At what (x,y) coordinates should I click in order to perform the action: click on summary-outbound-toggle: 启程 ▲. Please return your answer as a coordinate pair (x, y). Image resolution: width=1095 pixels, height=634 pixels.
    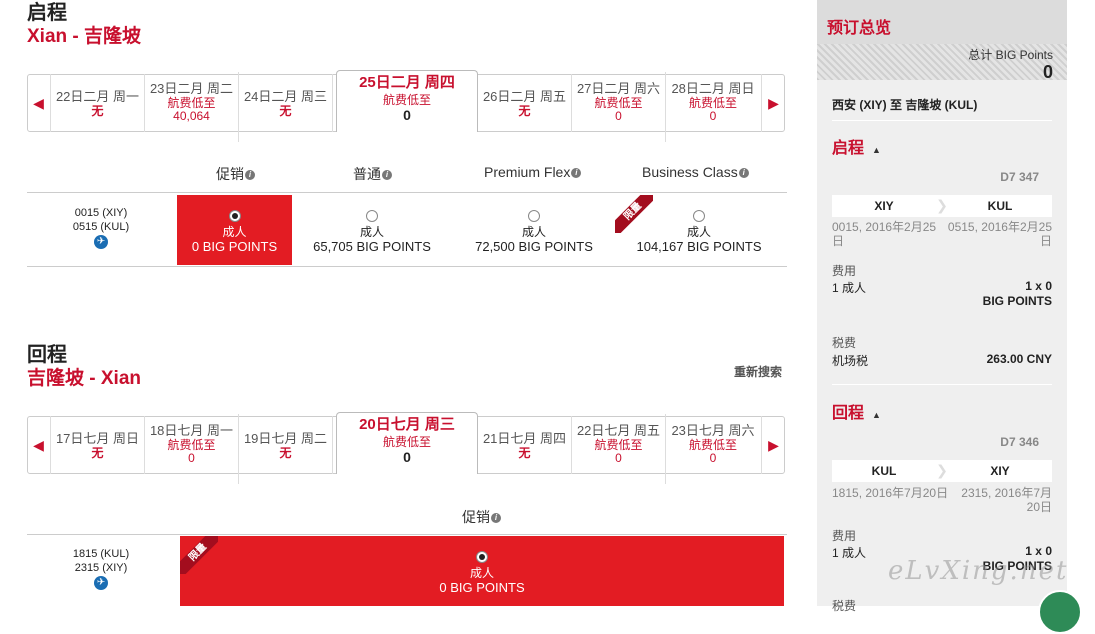
    Looking at the image, I should click on (856, 146).